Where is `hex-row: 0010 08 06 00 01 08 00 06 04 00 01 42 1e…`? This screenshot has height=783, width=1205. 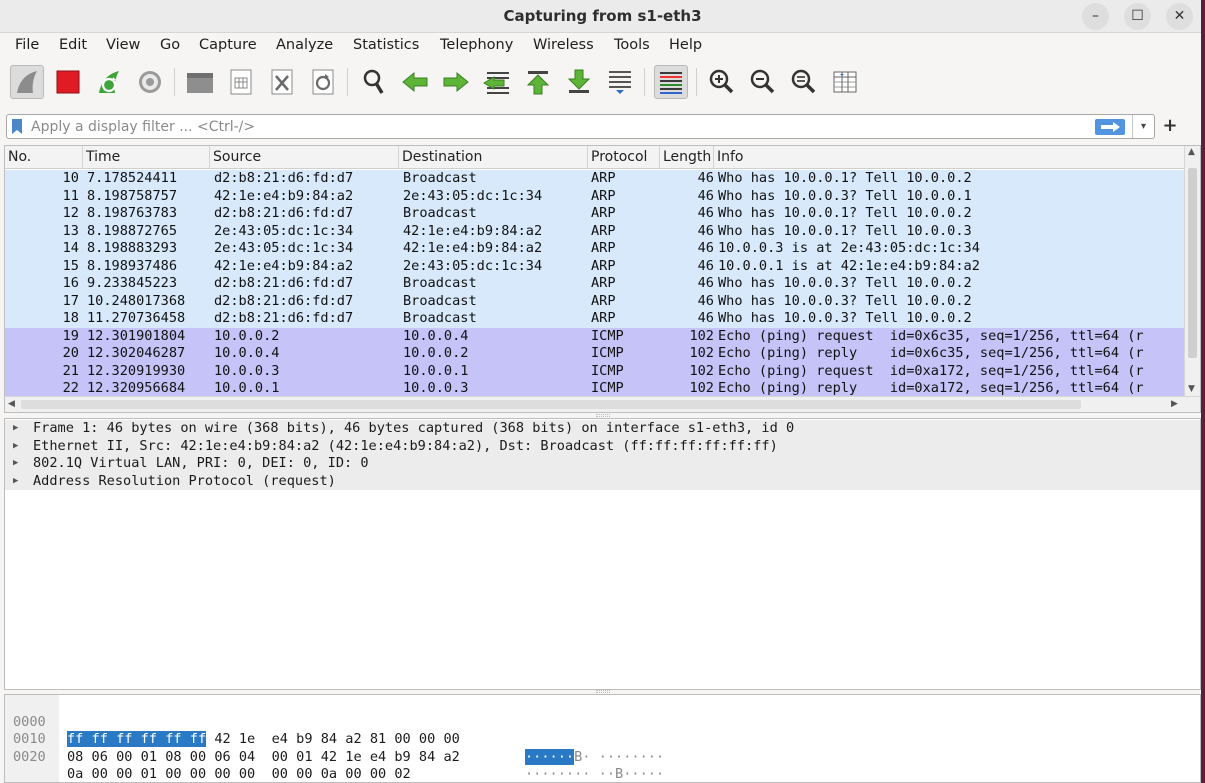
hex-row: 0010 08 06 00 01 08 00 06 04 00 01 42 1e… is located at coordinates (602, 748).